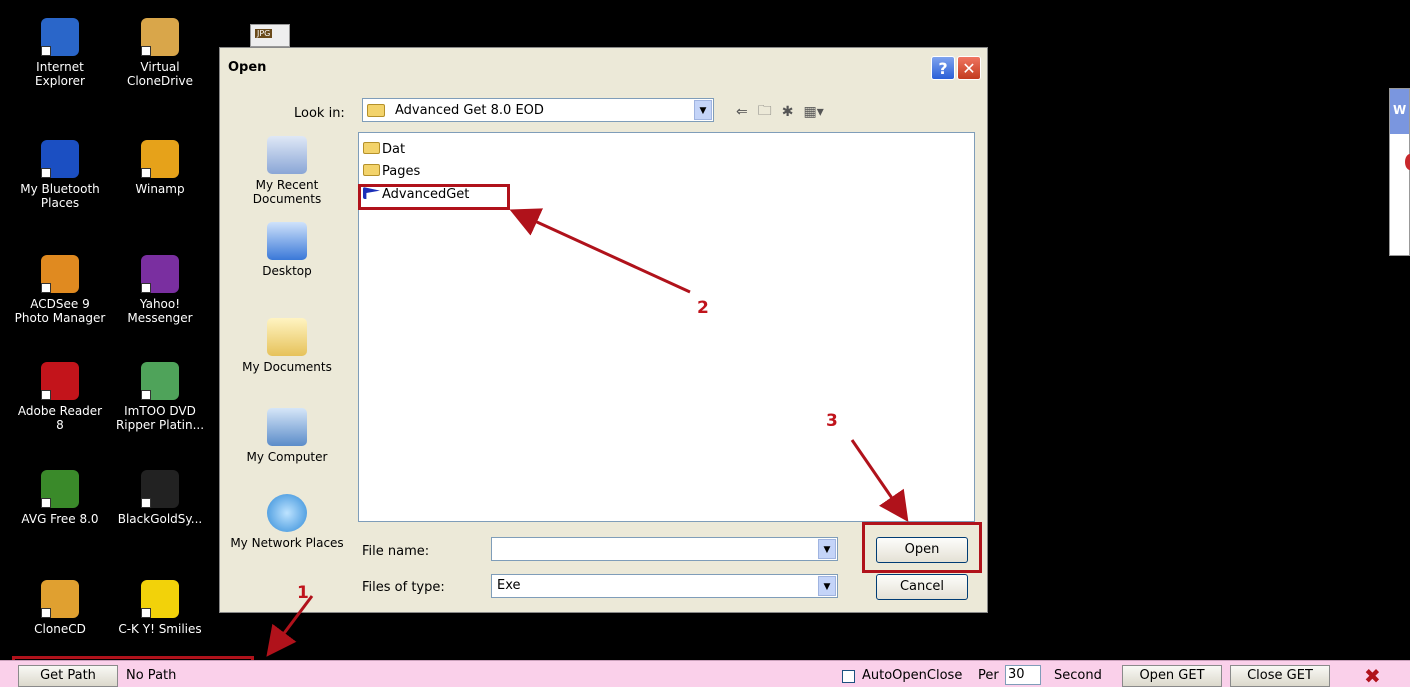  I want to click on per-label: Per, so click(988, 675).